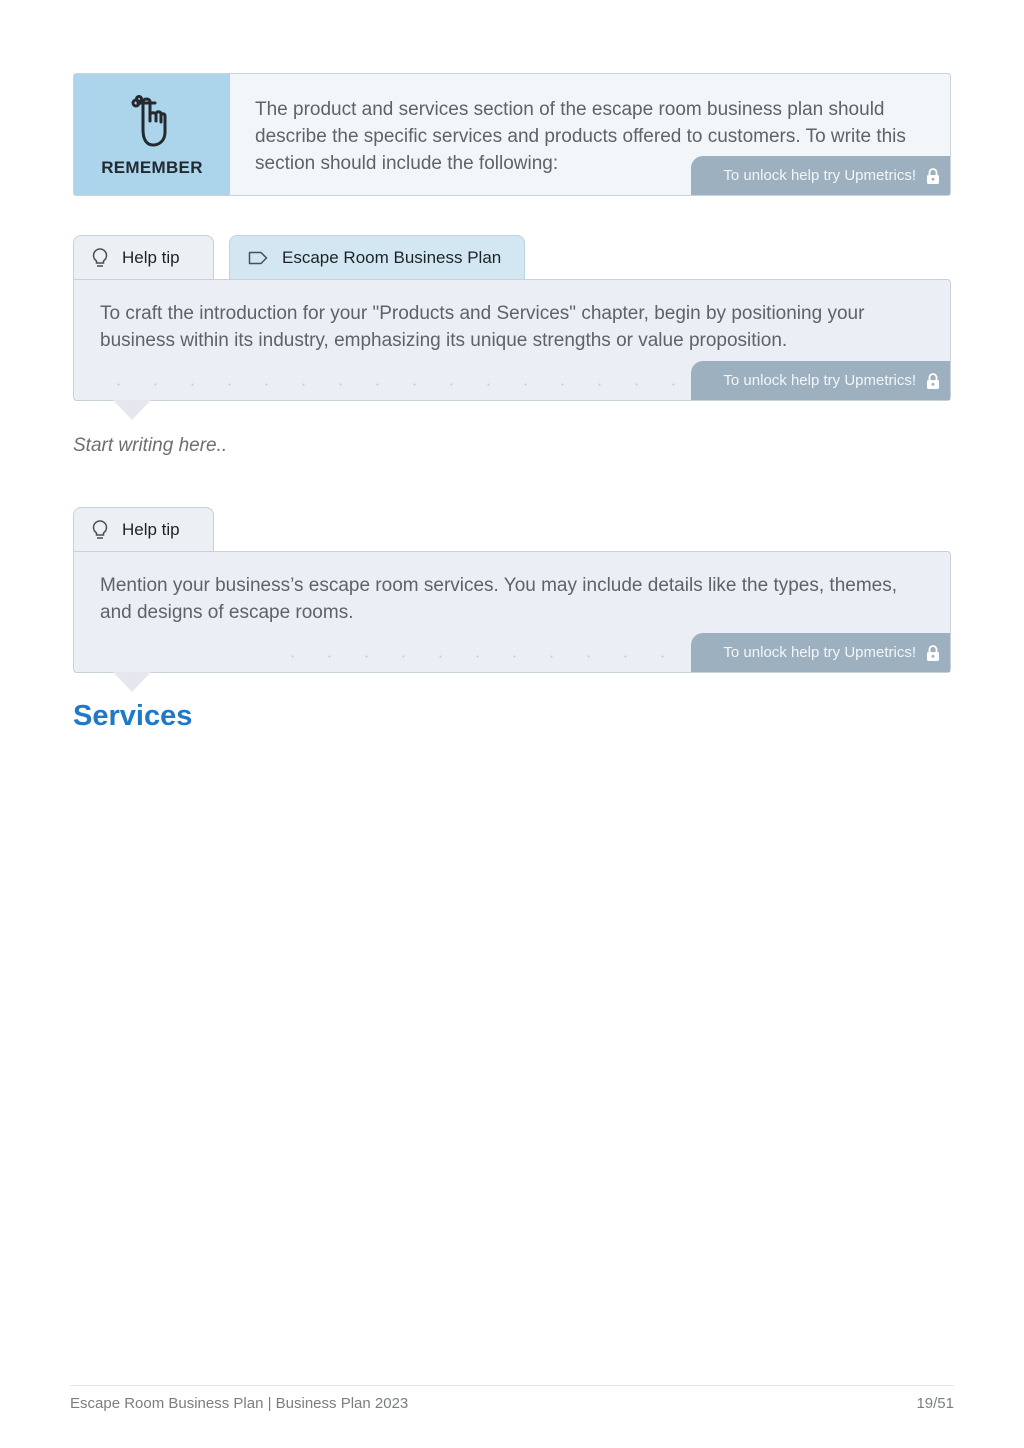 The height and width of the screenshot is (1448, 1024). What do you see at coordinates (935, 1403) in the screenshot?
I see `page-number: 19/51` at bounding box center [935, 1403].